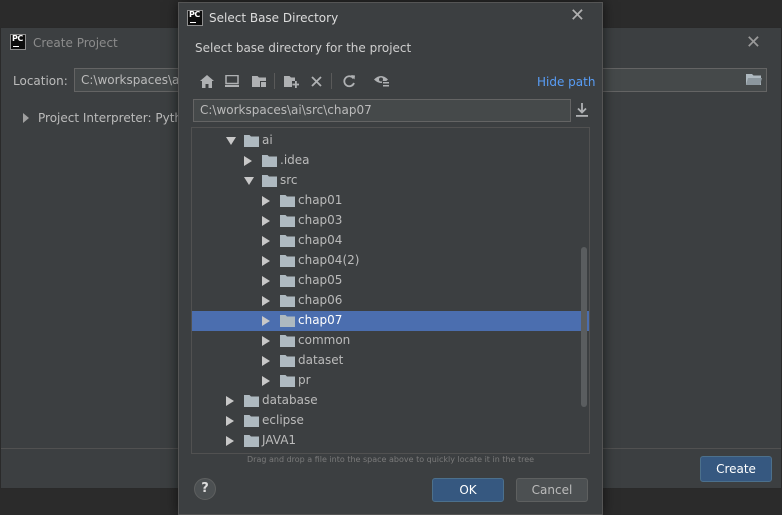 The width and height of the screenshot is (782, 515). What do you see at coordinates (390, 421) in the screenshot?
I see `tree-item: eclipse` at bounding box center [390, 421].